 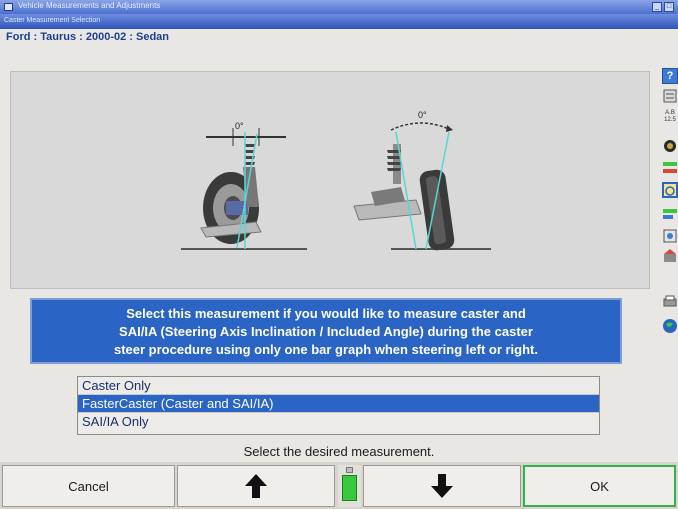 I want to click on chart-icon, so click(x=670, y=214).